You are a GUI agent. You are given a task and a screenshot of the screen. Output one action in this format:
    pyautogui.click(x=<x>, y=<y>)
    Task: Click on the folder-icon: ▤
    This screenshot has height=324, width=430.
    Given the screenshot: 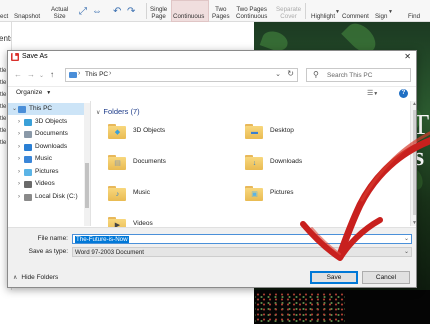 What is the action you would take?
    pyautogui.click(x=117, y=162)
    